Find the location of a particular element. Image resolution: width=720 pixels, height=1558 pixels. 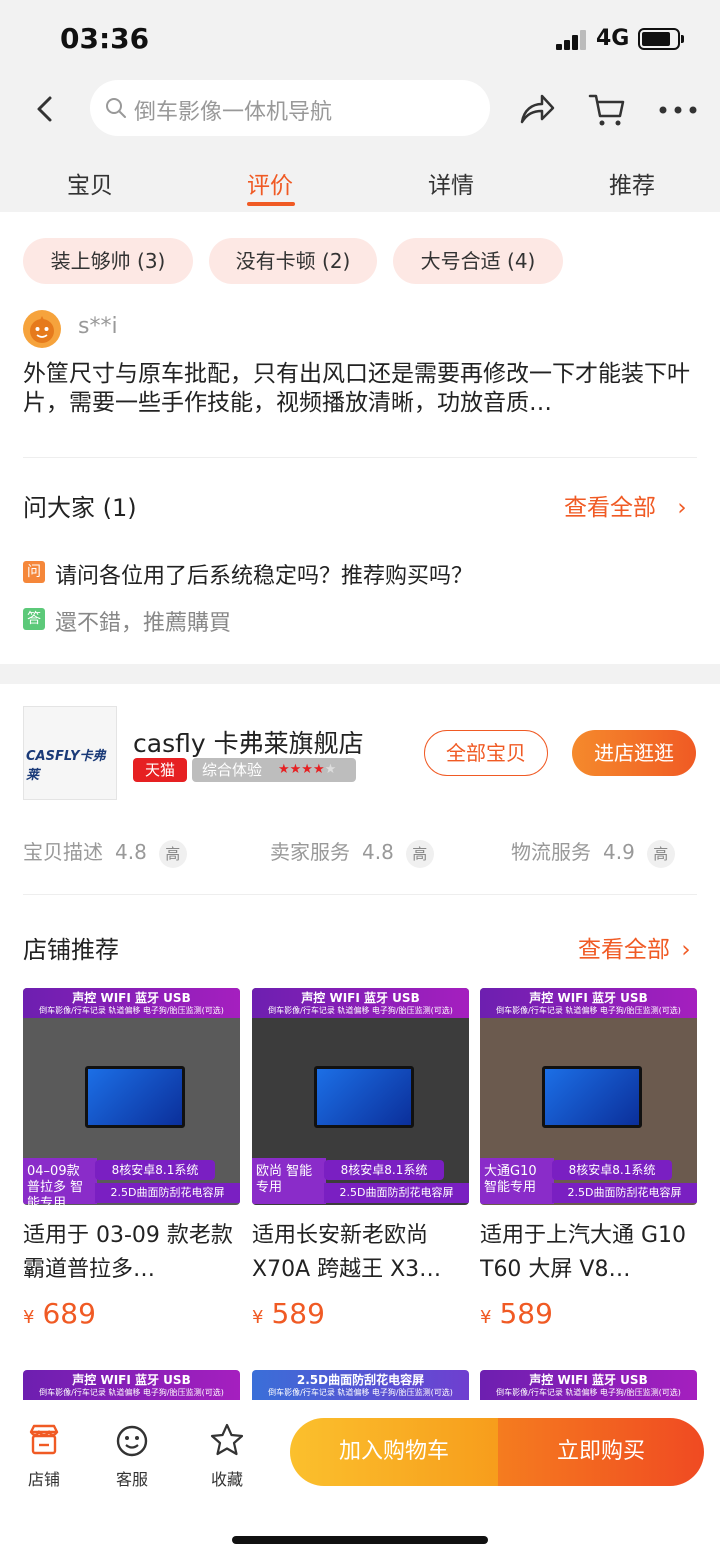

review-tag: 大号合适 (4) is located at coordinates (478, 261).